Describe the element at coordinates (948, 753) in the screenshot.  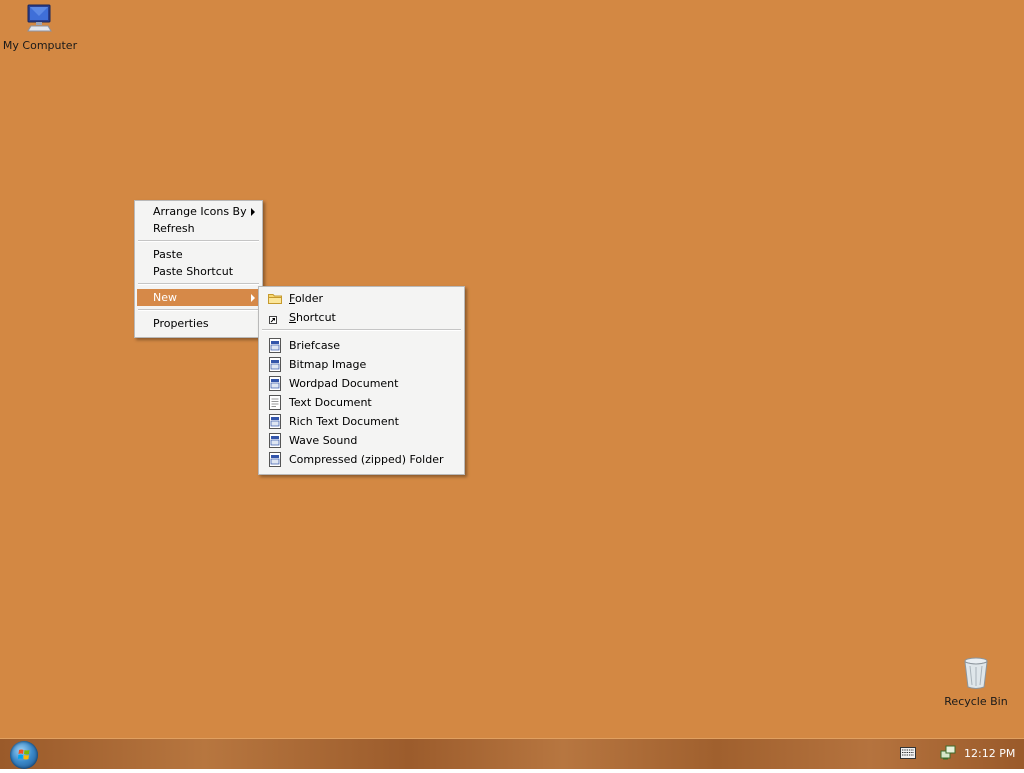
I see `network-icon` at that location.